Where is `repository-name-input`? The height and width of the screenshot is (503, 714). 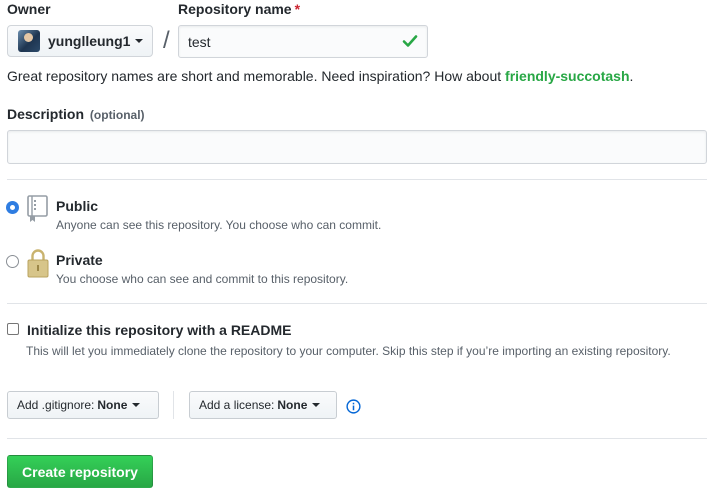 repository-name-input is located at coordinates (303, 41).